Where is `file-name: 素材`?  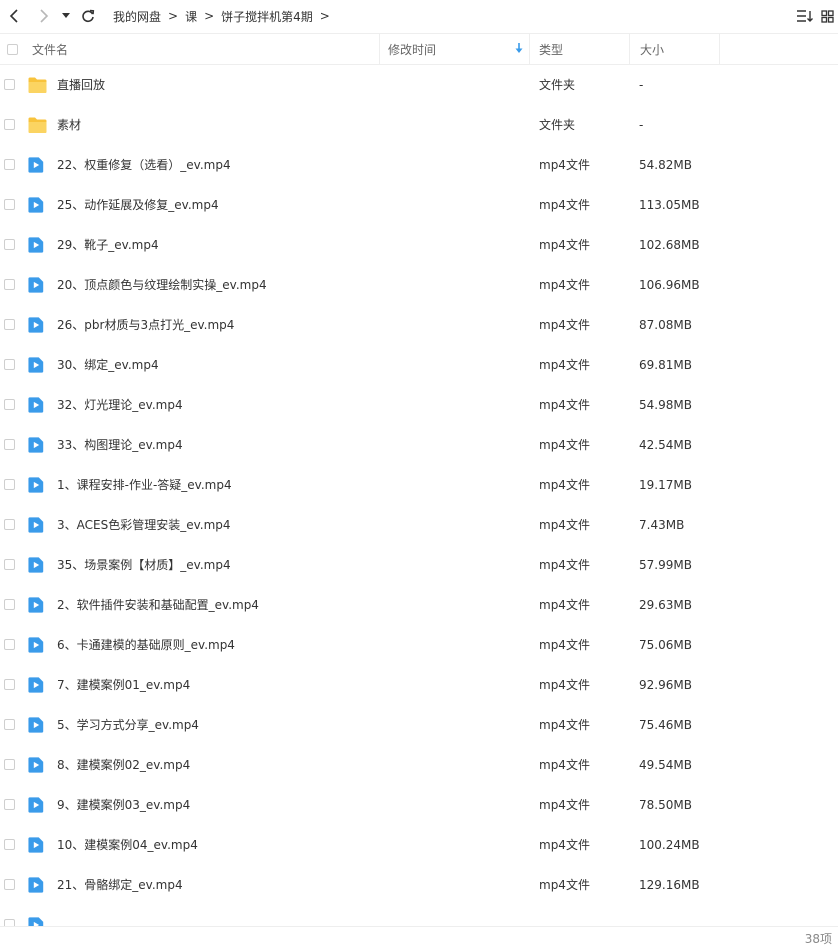 file-name: 素材 is located at coordinates (69, 125).